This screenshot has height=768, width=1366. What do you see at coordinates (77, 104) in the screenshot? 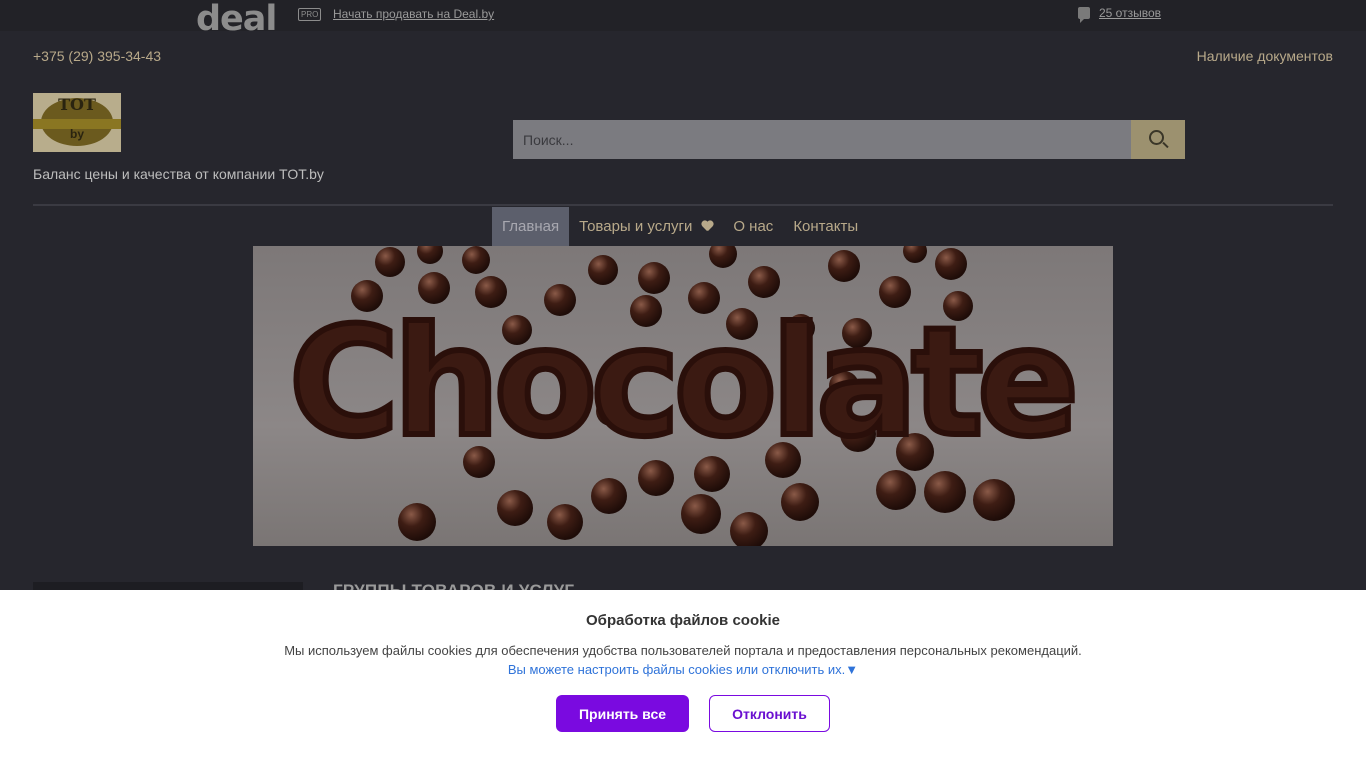
I see `logo-text-top: ТОТ` at bounding box center [77, 104].